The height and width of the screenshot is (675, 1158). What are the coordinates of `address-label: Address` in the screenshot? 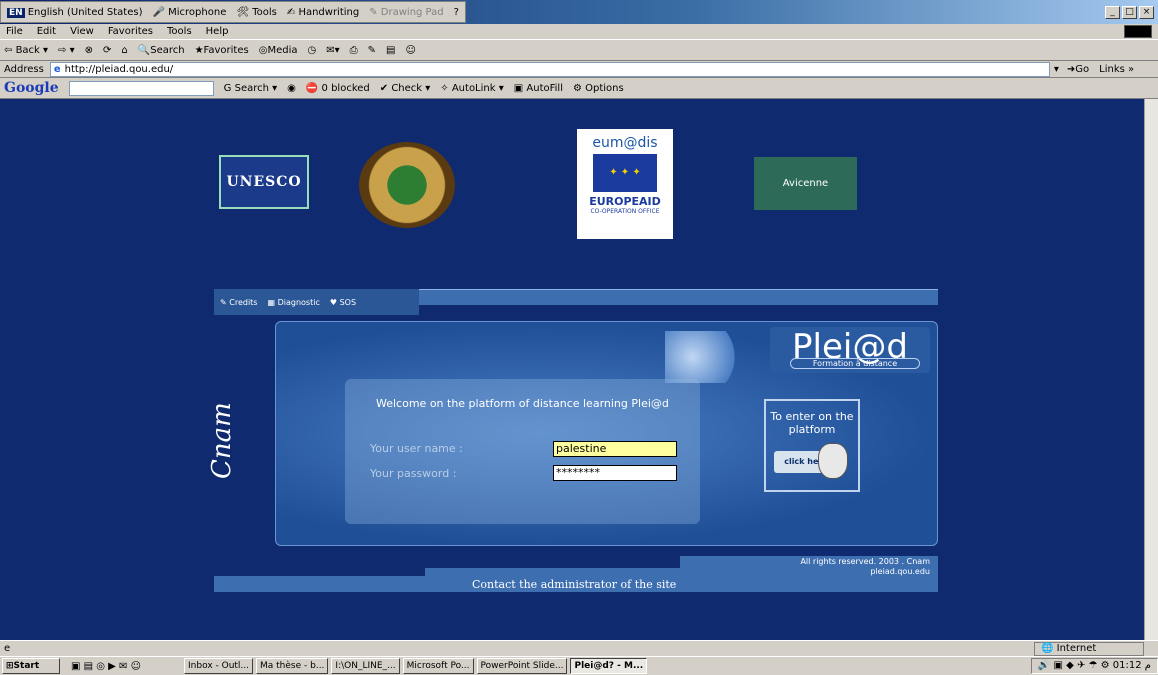 It's located at (24, 69).